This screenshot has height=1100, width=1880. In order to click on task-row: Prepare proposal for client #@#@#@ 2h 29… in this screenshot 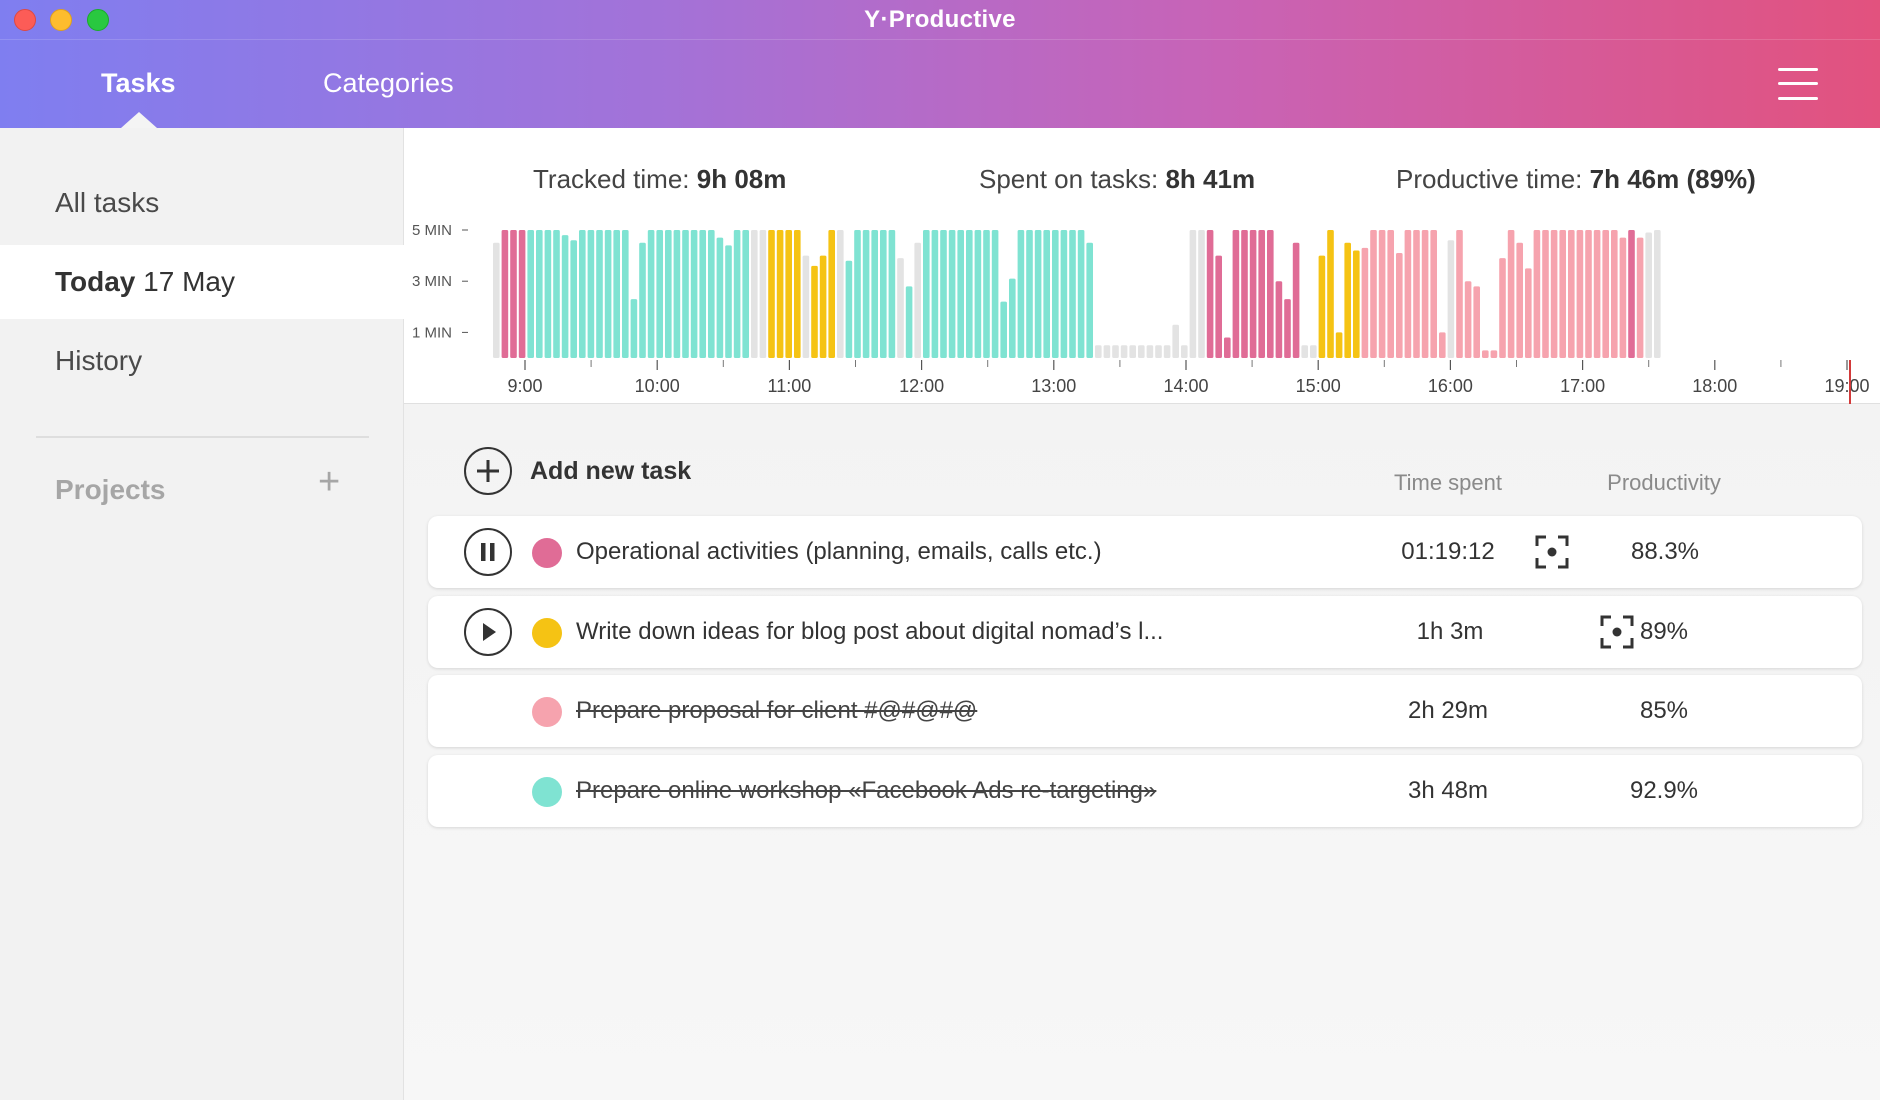, I will do `click(1145, 711)`.